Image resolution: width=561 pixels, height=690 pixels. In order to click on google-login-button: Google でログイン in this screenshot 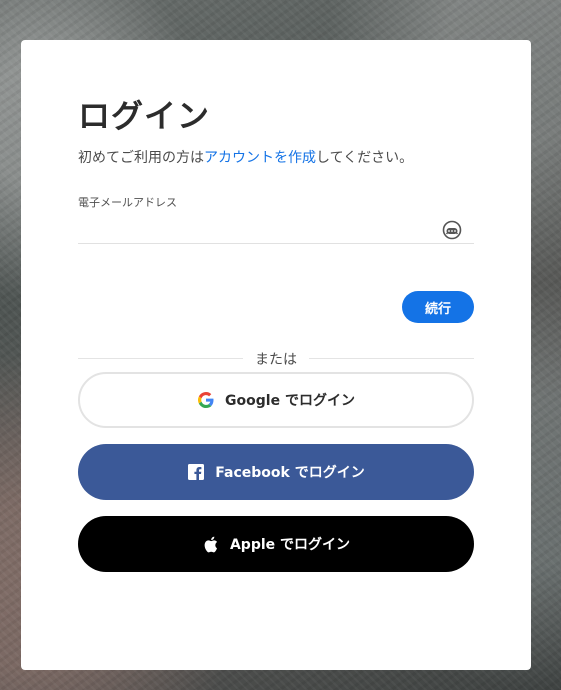, I will do `click(276, 400)`.